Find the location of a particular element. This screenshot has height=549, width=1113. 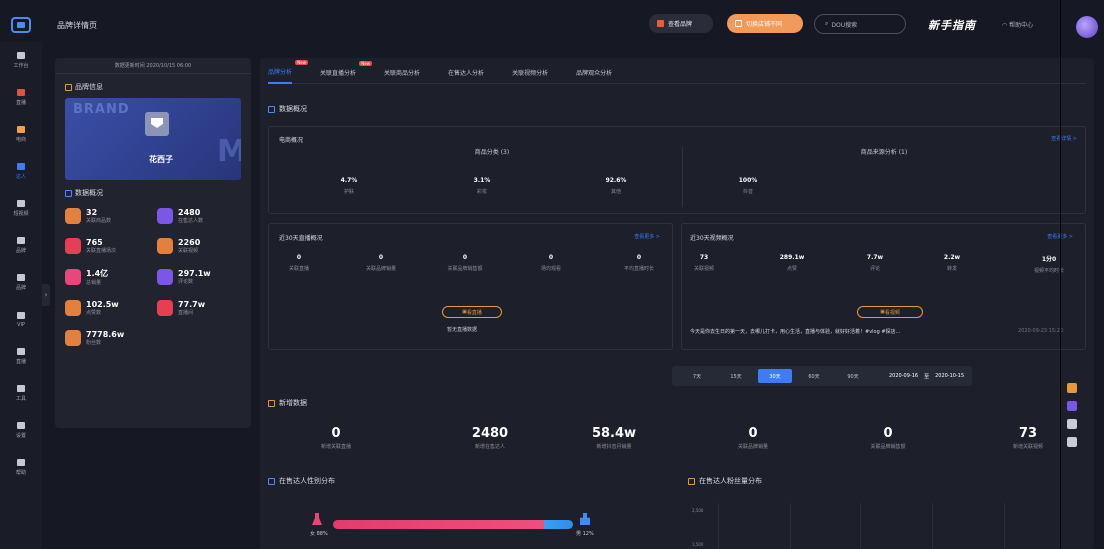

guide-link: 新手指南 is located at coordinates (952, 25).